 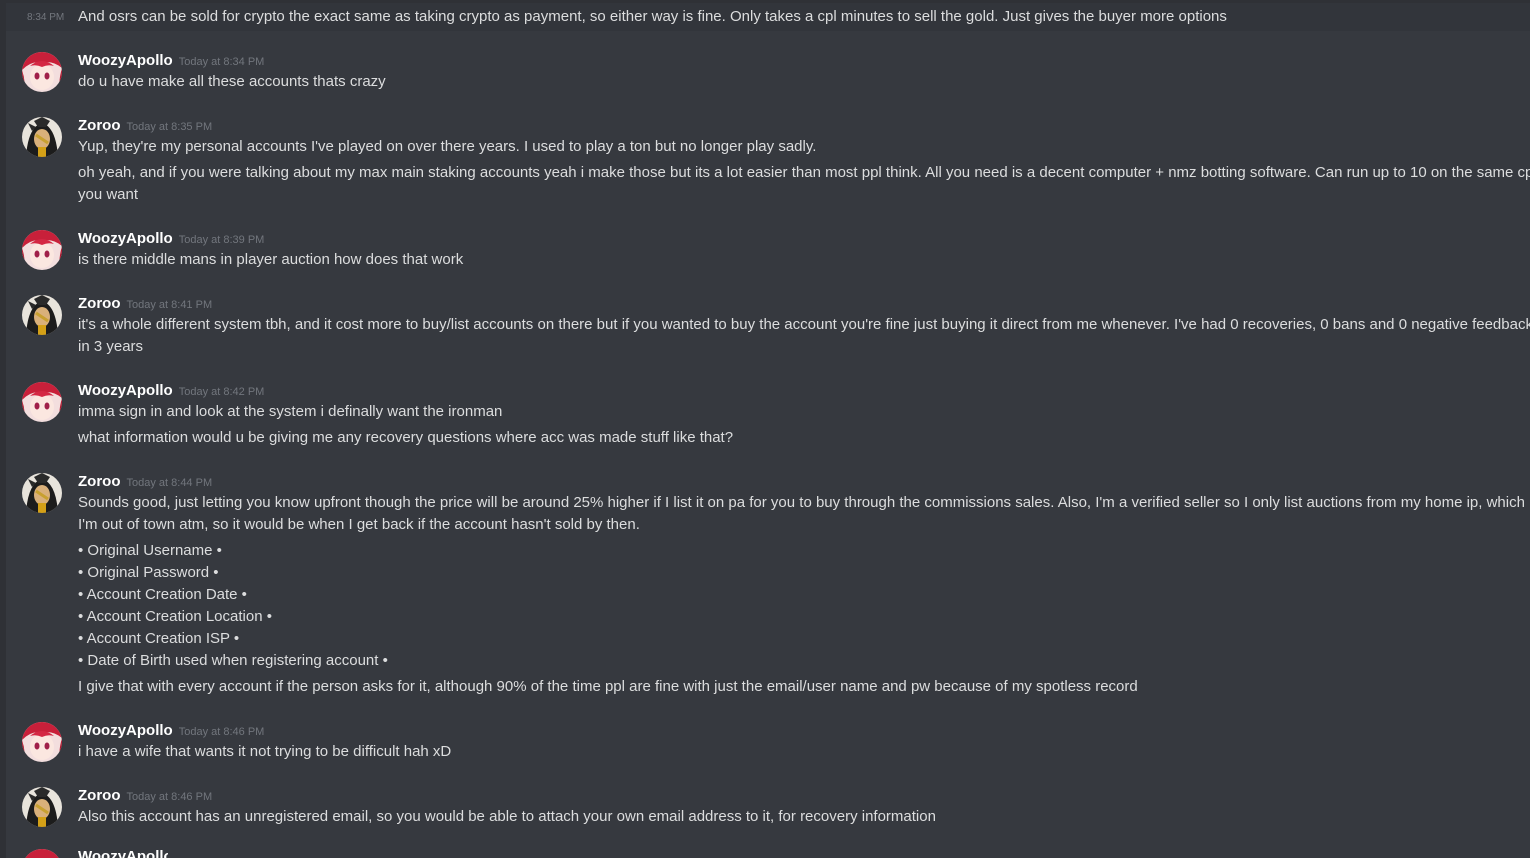 I want to click on message-header: Zoroo Today at 8:35 PM, so click(x=145, y=127).